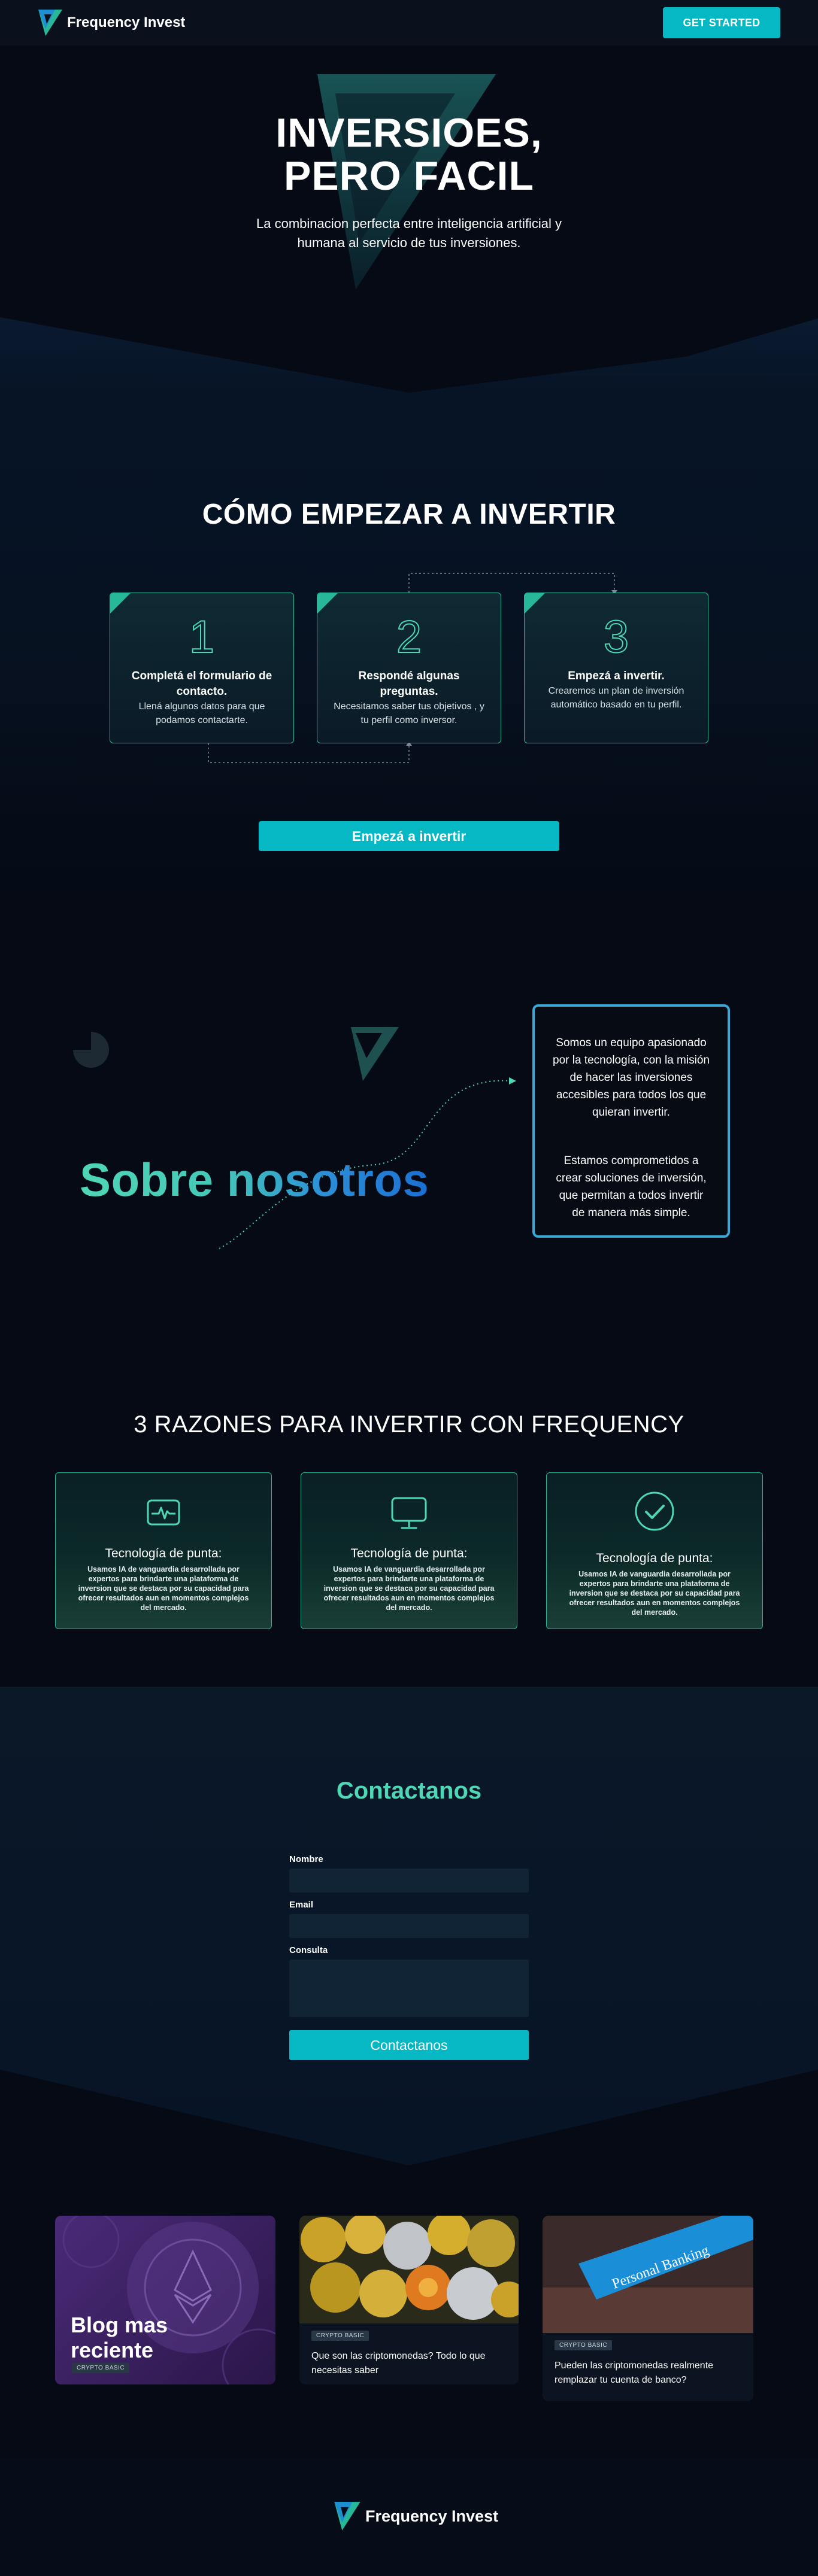  Describe the element at coordinates (721, 22) in the screenshot. I see `get-started-button: GET STARTED` at that location.